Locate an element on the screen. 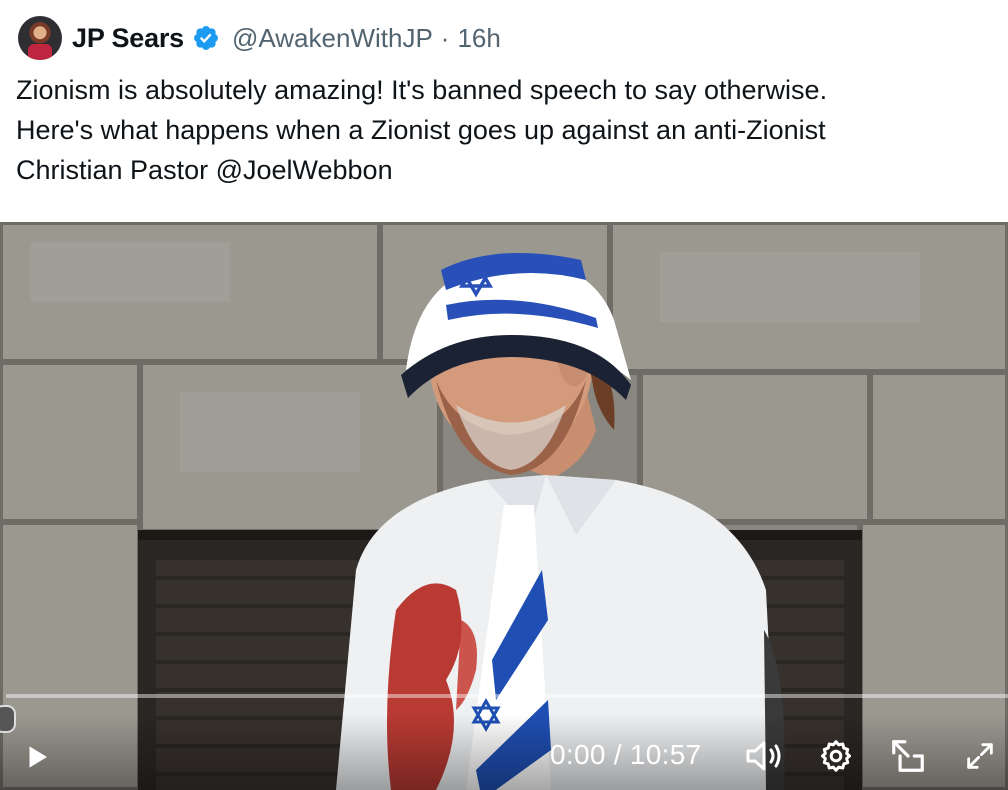  picture-in-picture-icon is located at coordinates (908, 756).